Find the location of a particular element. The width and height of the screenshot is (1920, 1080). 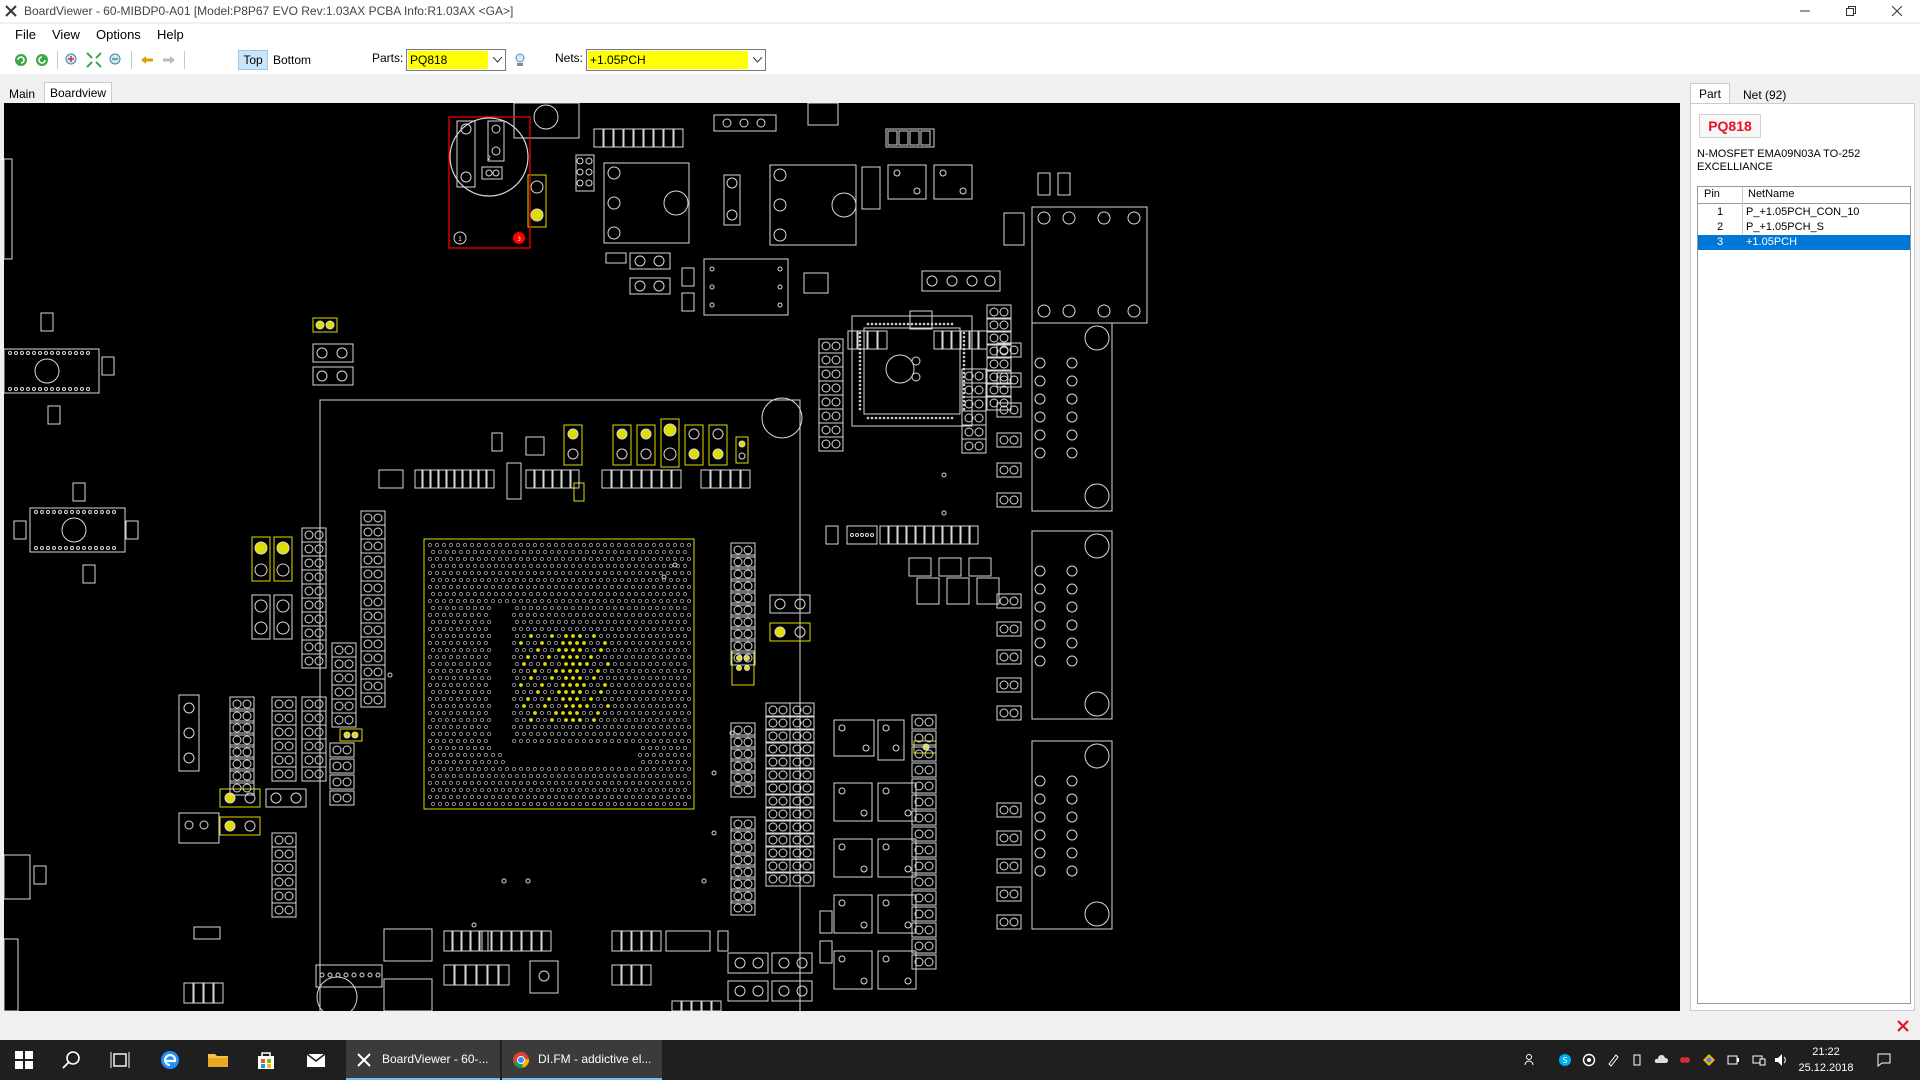

bottom-side-button: Bottom is located at coordinates (298, 60).